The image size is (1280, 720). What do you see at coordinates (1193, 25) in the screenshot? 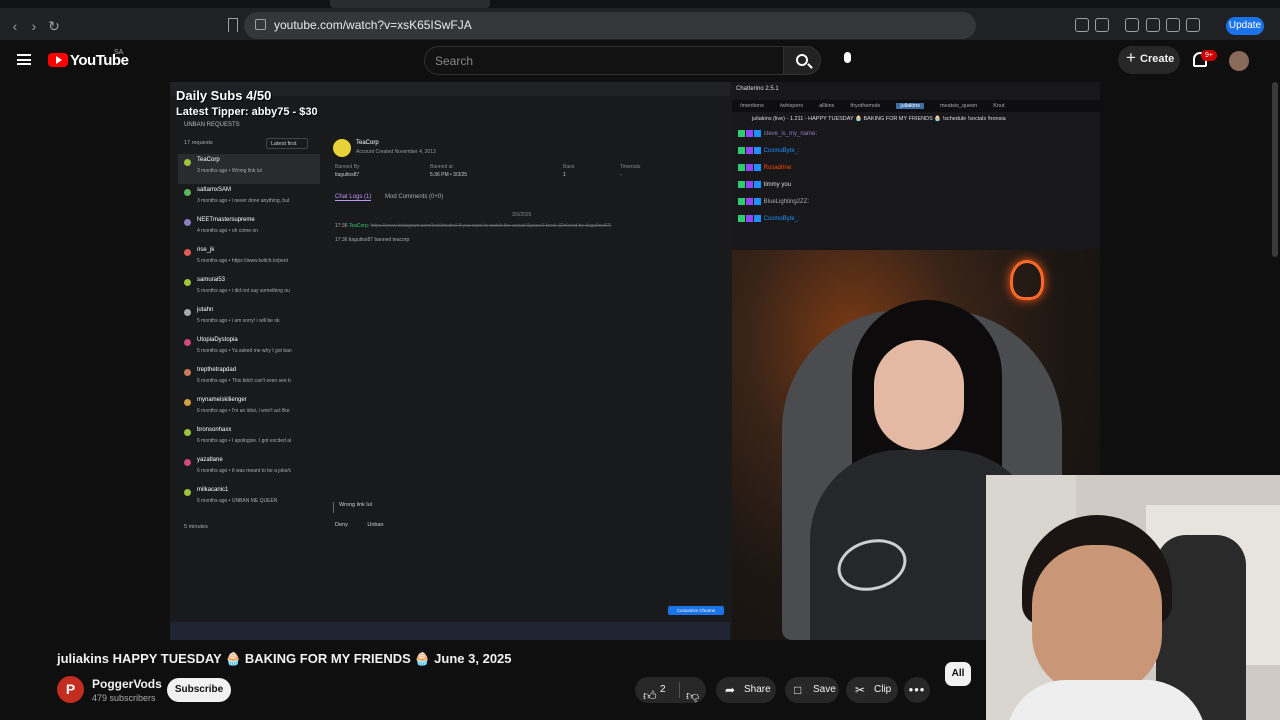
I see `profile-icon` at bounding box center [1193, 25].